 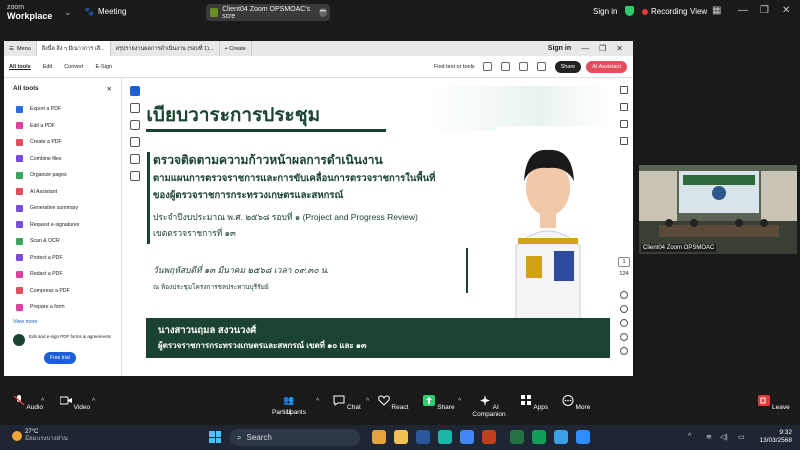 I want to click on all-tools-tab: All tools, so click(x=20, y=67).